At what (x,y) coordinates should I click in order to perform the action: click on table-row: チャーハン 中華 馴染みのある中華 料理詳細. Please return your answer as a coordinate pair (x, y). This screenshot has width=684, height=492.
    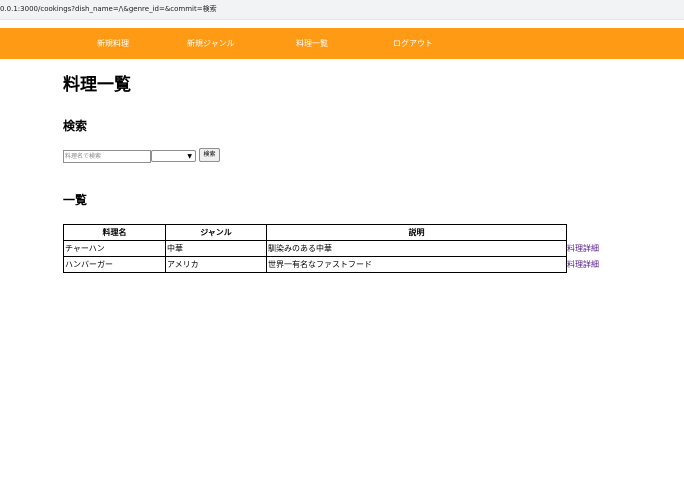
    Looking at the image, I should click on (331, 248).